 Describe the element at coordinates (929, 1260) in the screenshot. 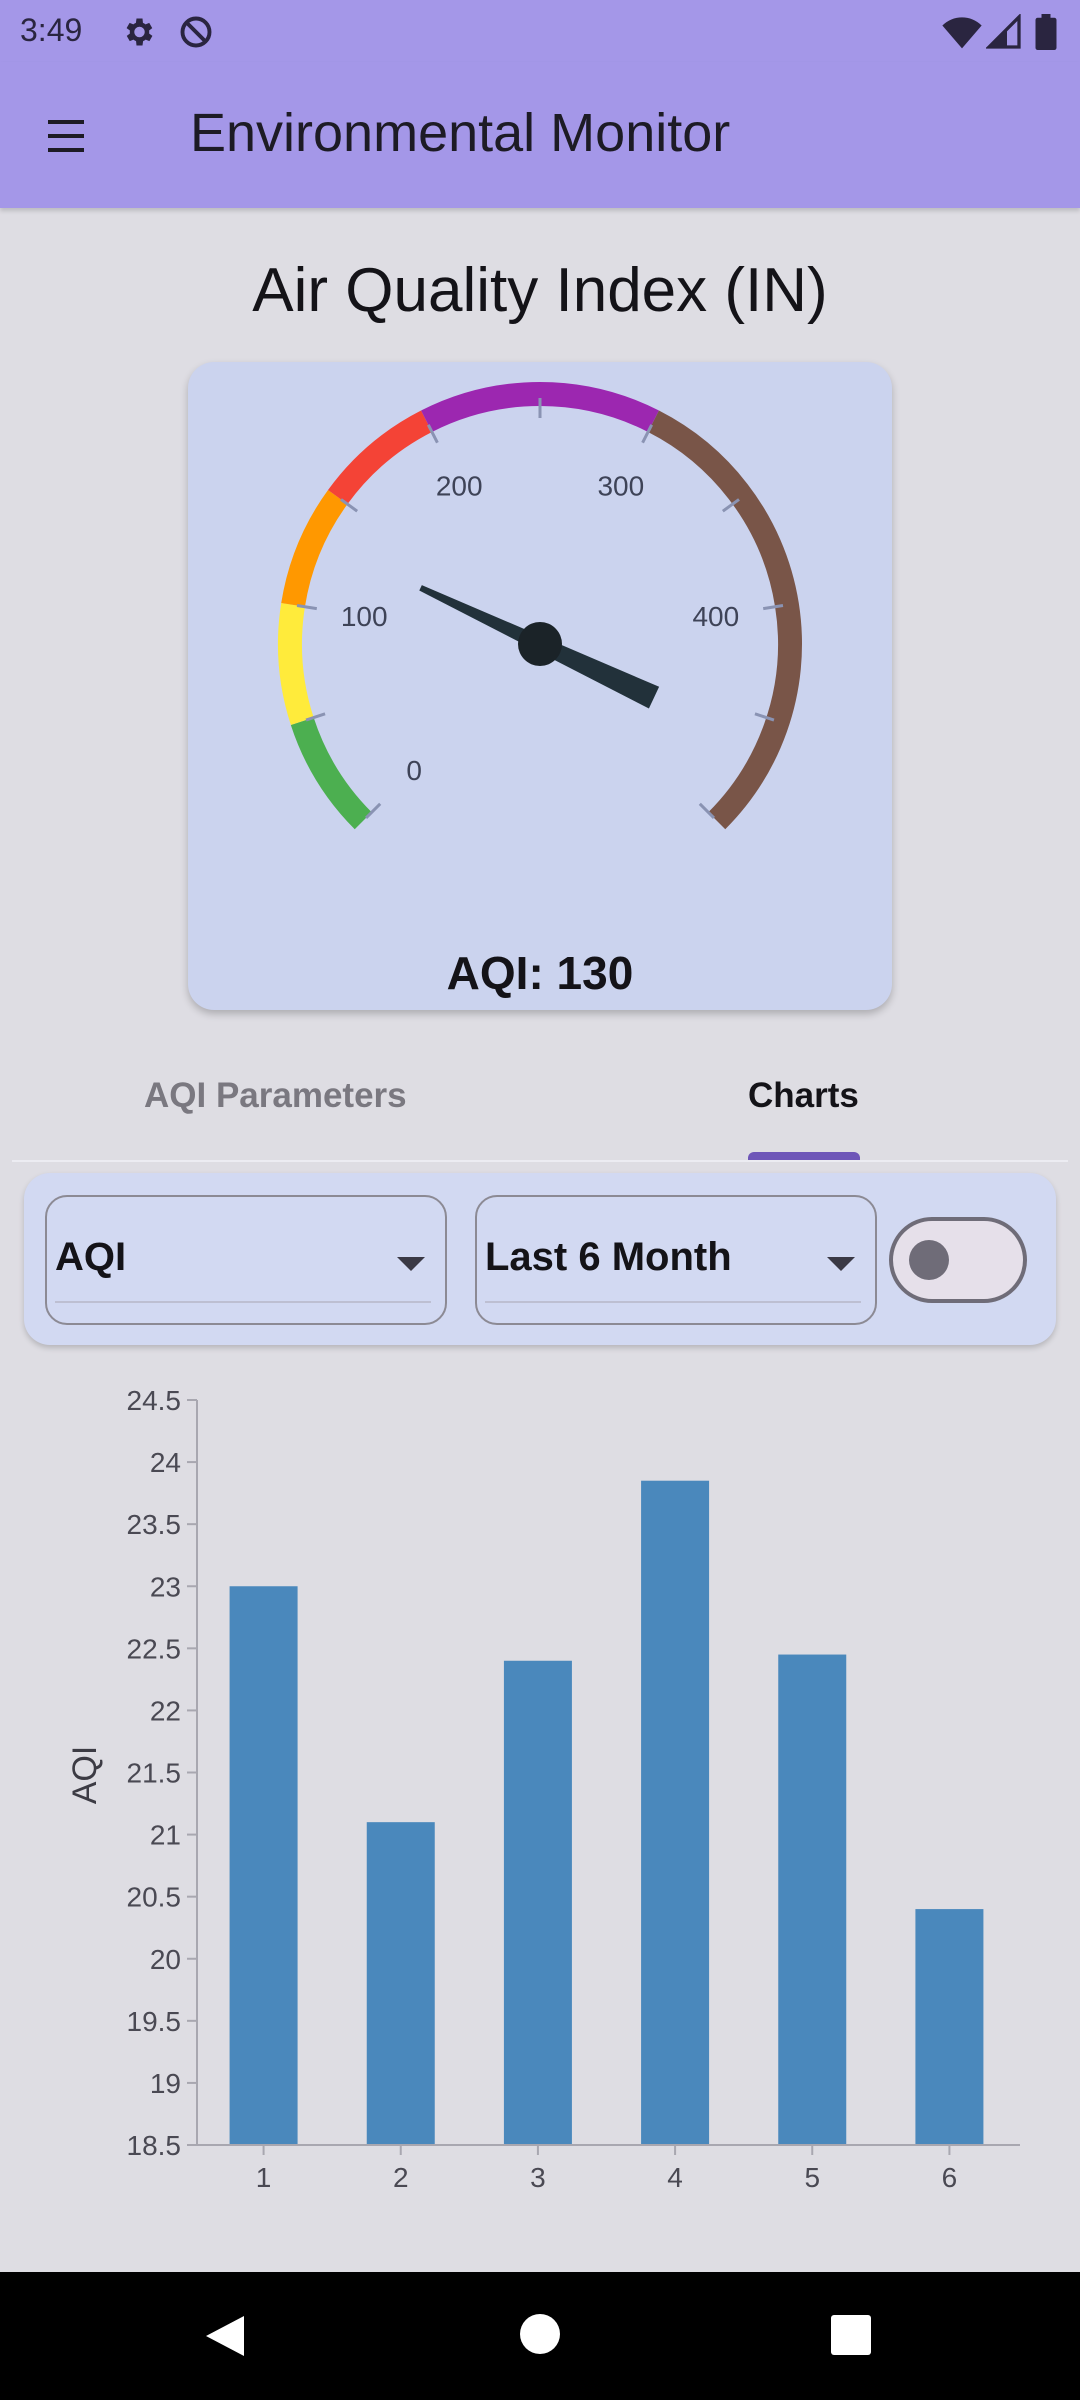

I see `toggle-knob` at that location.